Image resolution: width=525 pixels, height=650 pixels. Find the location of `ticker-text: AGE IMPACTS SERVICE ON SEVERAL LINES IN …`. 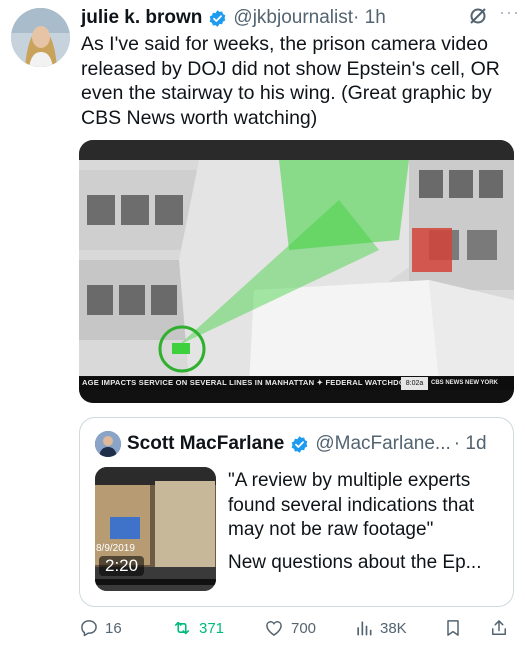

ticker-text: AGE IMPACTS SERVICE ON SEVERAL LINES IN … is located at coordinates (249, 382).